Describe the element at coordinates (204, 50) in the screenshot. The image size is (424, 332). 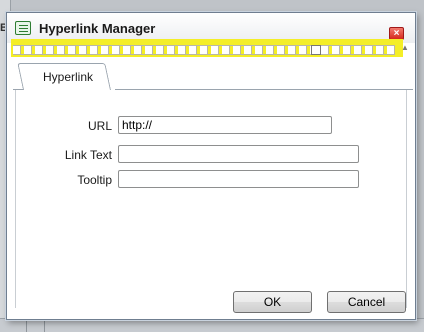
I see `toolbar-button-strip` at that location.